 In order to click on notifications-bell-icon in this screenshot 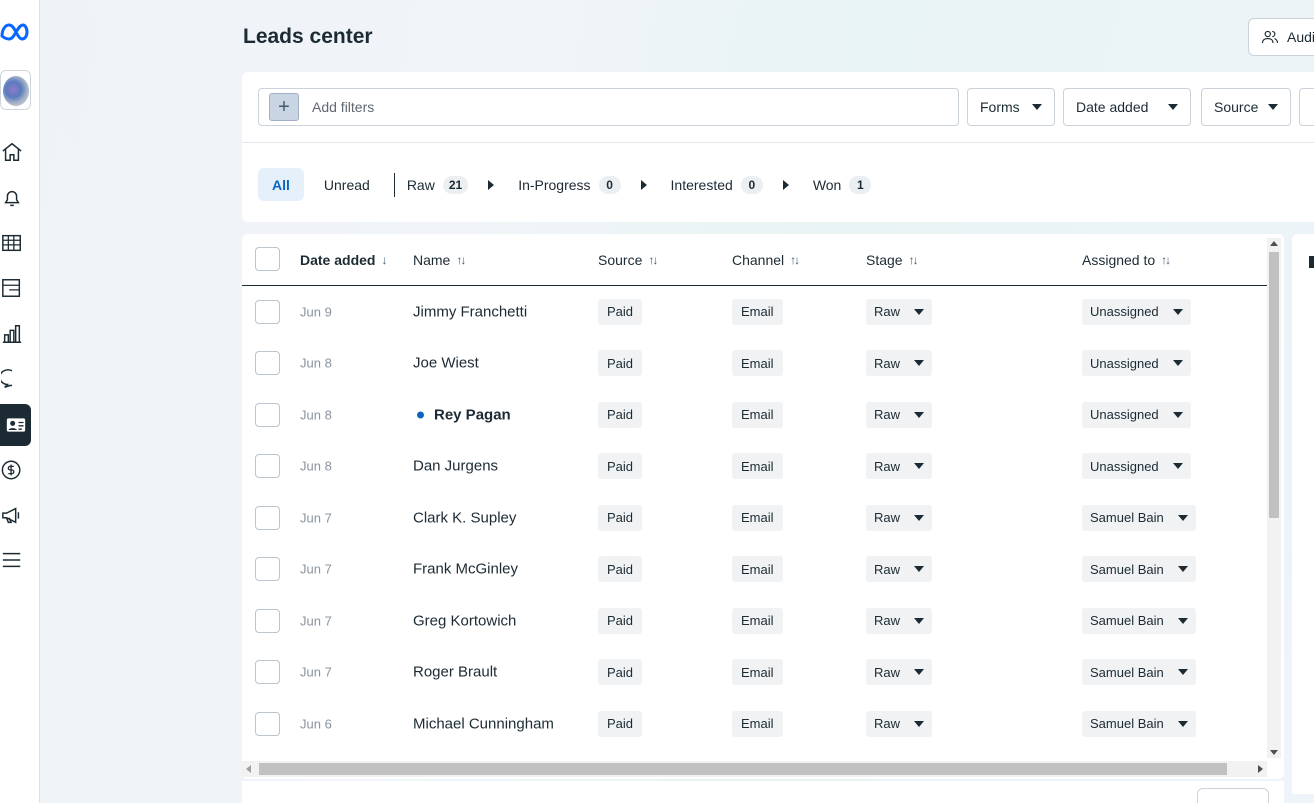, I will do `click(12, 198)`.